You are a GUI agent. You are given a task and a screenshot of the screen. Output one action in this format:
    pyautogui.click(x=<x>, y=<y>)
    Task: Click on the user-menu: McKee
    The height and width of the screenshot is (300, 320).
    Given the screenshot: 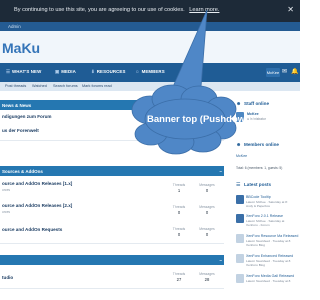 What is the action you would take?
    pyautogui.click(x=273, y=72)
    